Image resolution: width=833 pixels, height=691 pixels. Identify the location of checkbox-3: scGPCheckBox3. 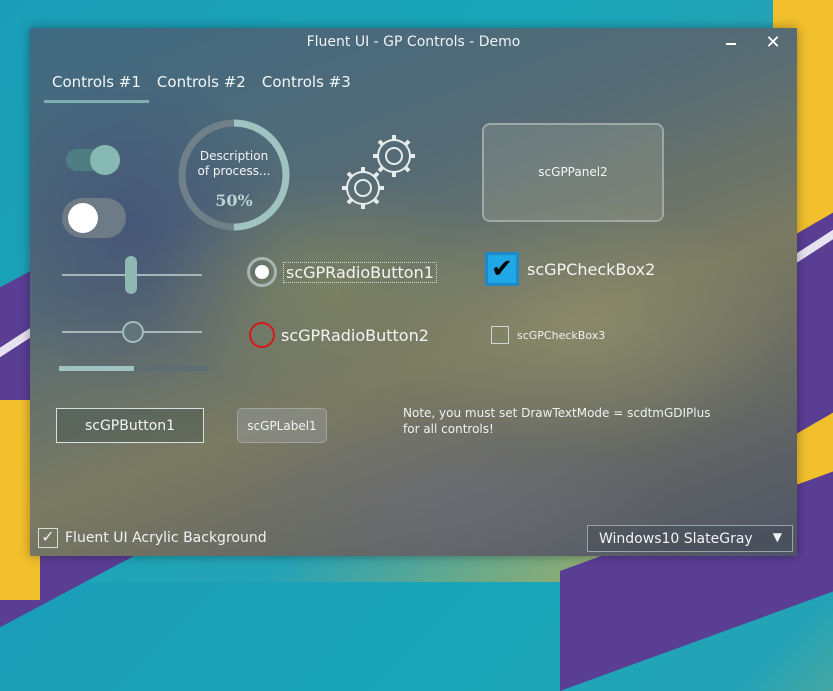
(548, 335).